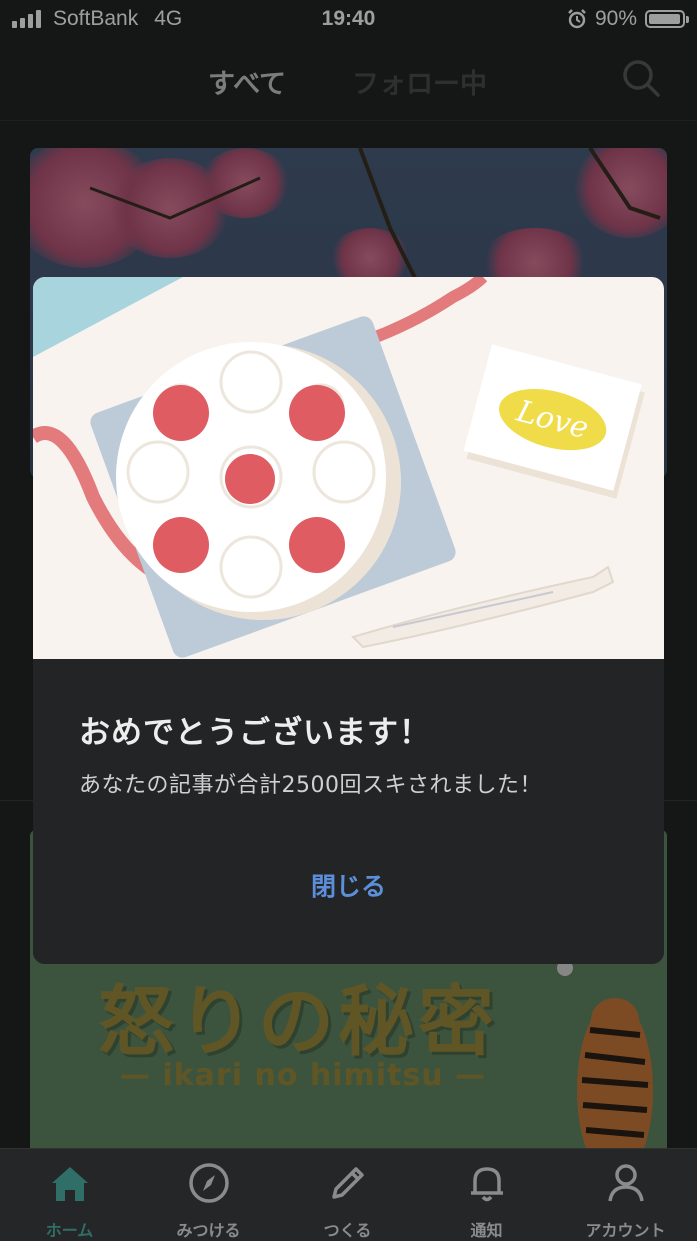  Describe the element at coordinates (69, 1230) in the screenshot. I see `nav-home-label: ホーム` at that location.